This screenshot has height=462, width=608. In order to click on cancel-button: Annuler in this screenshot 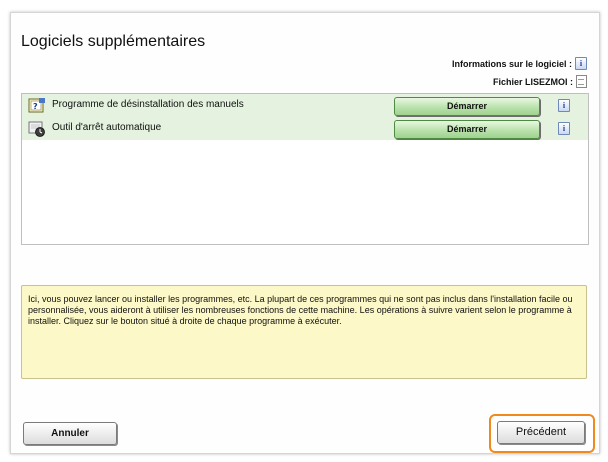, I will do `click(70, 433)`.